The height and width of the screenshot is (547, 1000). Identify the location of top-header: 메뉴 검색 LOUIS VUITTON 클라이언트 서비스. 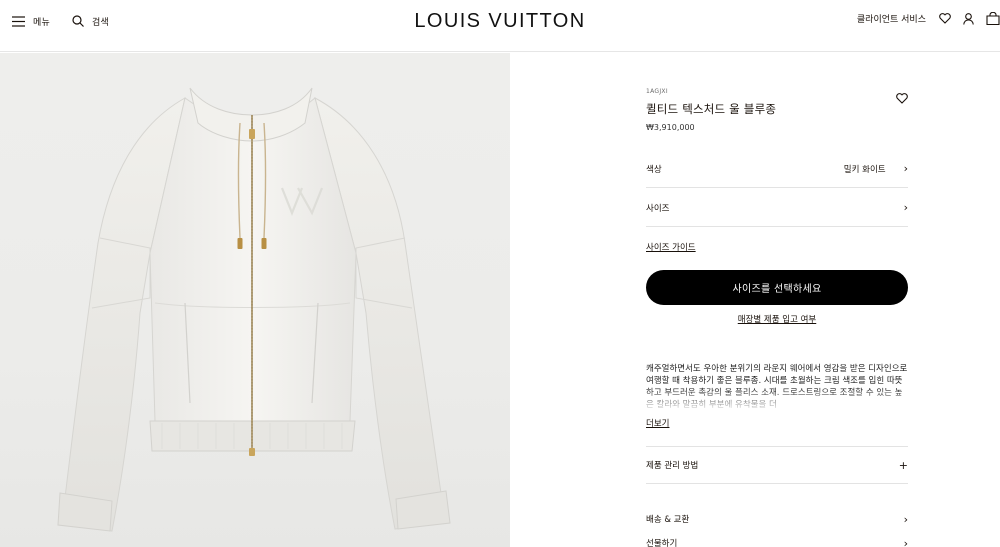
(500, 26).